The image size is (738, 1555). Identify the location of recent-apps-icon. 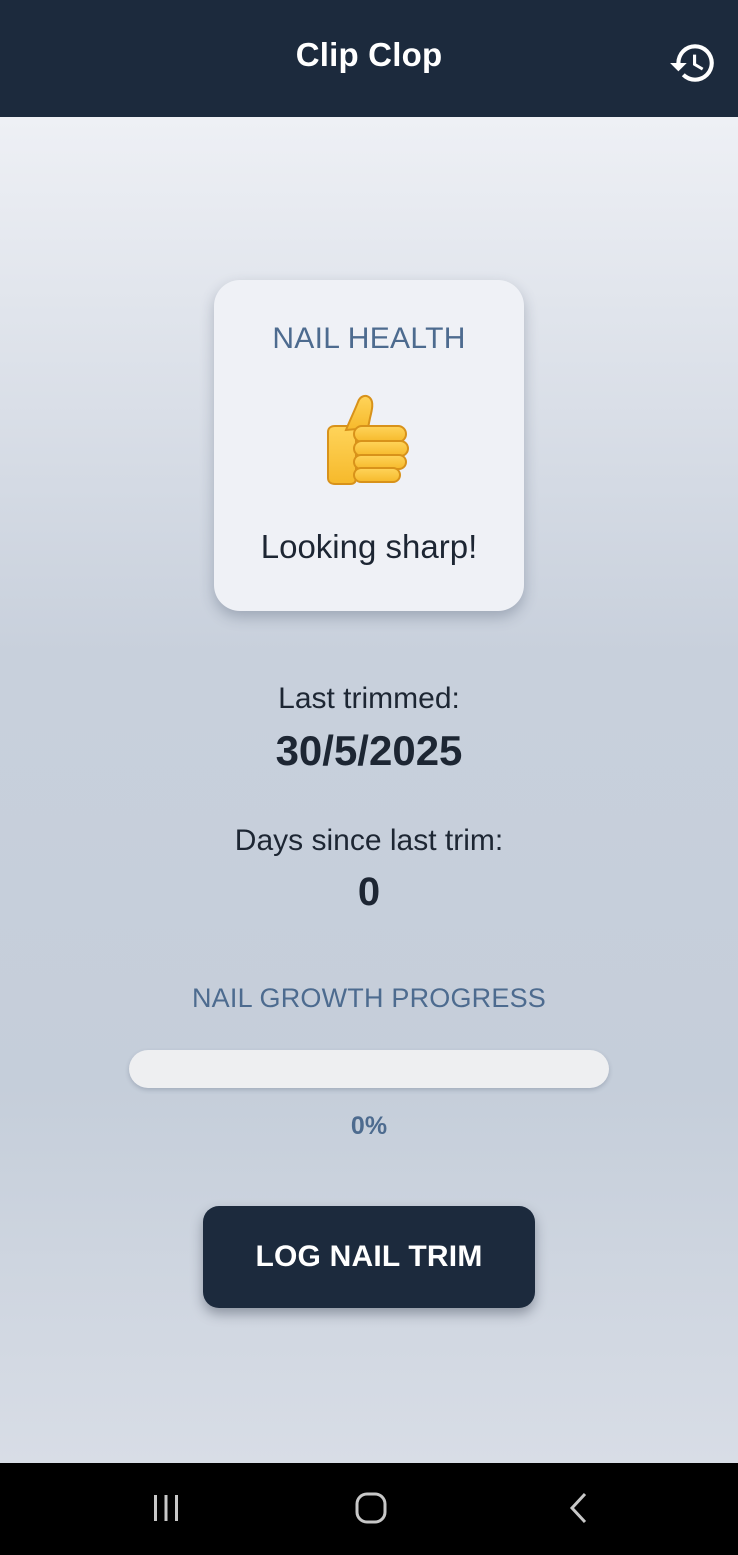
(166, 1508).